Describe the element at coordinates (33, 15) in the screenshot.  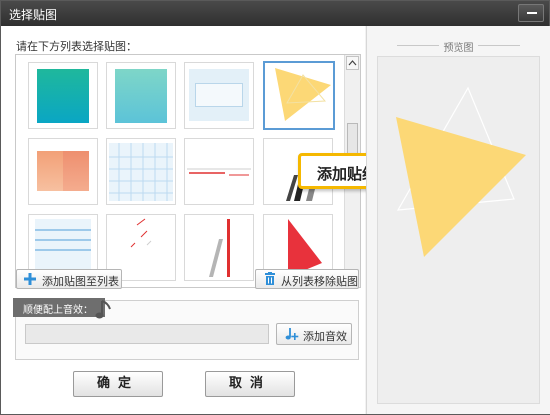
I see `window-title: 选择贴图` at that location.